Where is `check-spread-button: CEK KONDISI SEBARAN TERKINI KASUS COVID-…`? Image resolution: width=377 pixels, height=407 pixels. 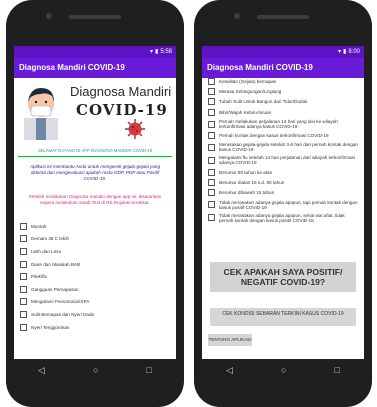
check-spread-button: CEK KONDISI SEBARAN TERKINI KASUS COVID-… is located at coordinates (283, 317).